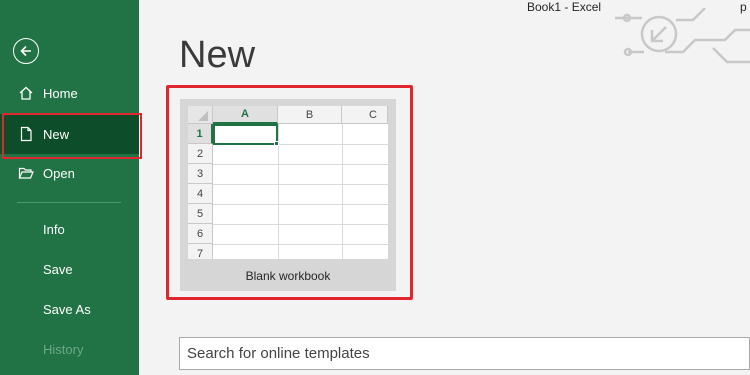  What do you see at coordinates (200, 174) in the screenshot?
I see `row-header: 3` at bounding box center [200, 174].